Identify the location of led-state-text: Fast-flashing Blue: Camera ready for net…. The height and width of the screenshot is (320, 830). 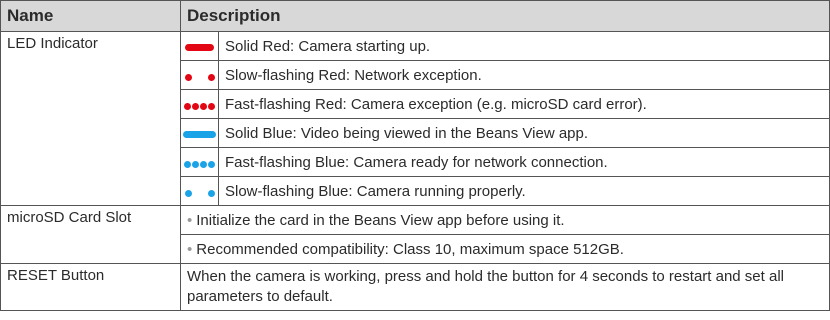
(524, 162).